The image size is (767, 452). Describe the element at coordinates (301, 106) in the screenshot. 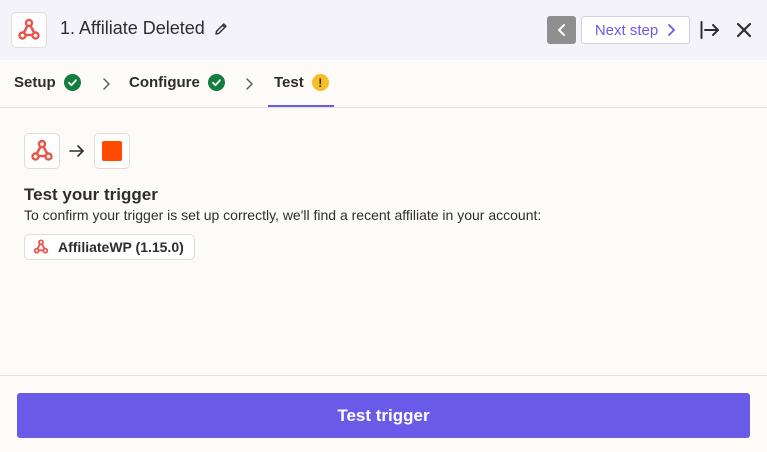

I see `active-tab-indicator` at that location.